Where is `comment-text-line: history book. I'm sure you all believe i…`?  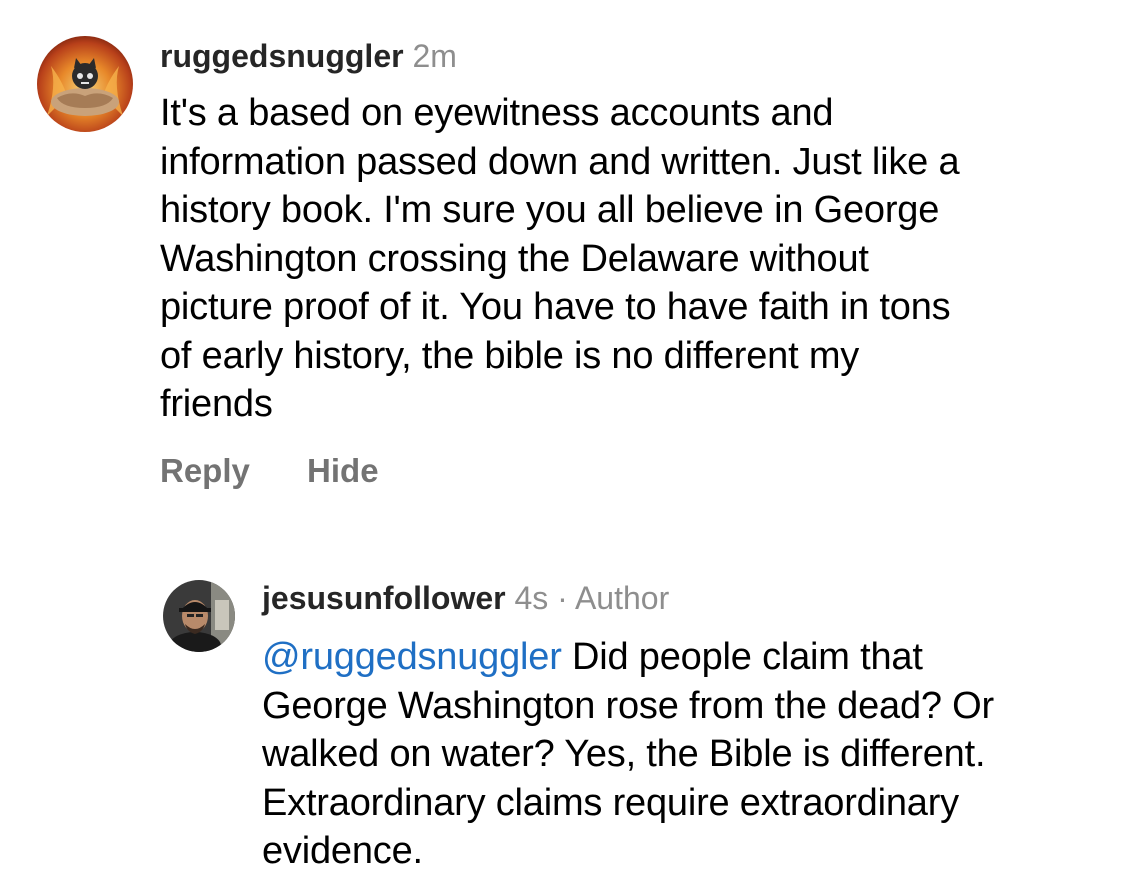 comment-text-line: history book. I'm sure you all believe i… is located at coordinates (550, 210).